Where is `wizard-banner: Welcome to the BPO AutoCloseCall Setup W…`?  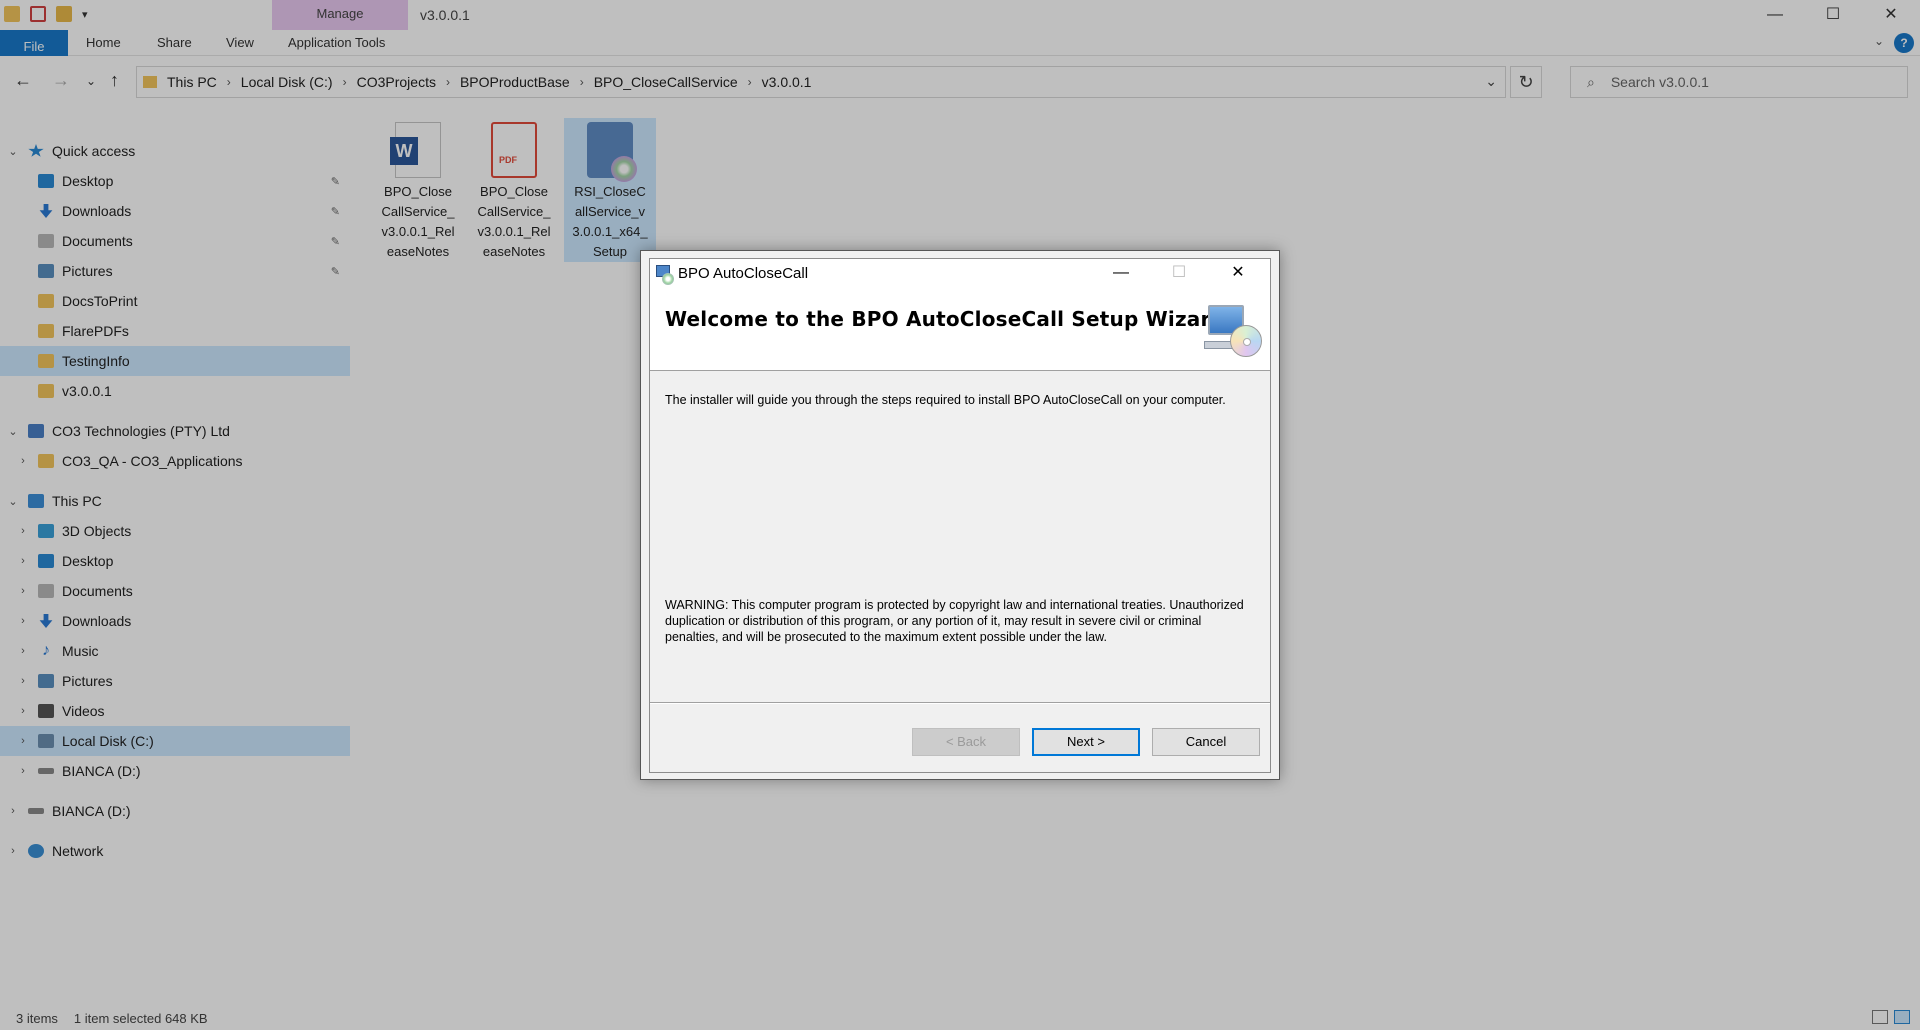
wizard-banner: Welcome to the BPO AutoCloseCall Setup W… is located at coordinates (960, 330).